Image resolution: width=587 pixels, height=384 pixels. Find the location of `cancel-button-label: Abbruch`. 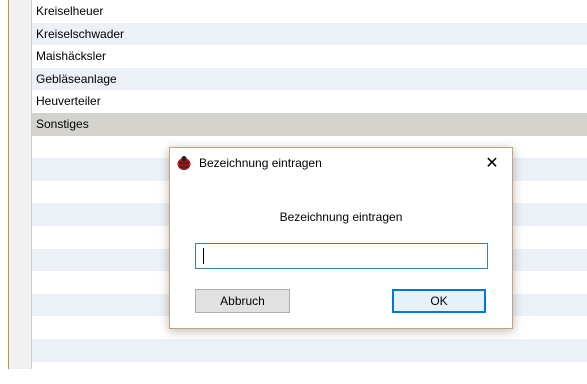

cancel-button-label: Abbruch is located at coordinates (242, 301).